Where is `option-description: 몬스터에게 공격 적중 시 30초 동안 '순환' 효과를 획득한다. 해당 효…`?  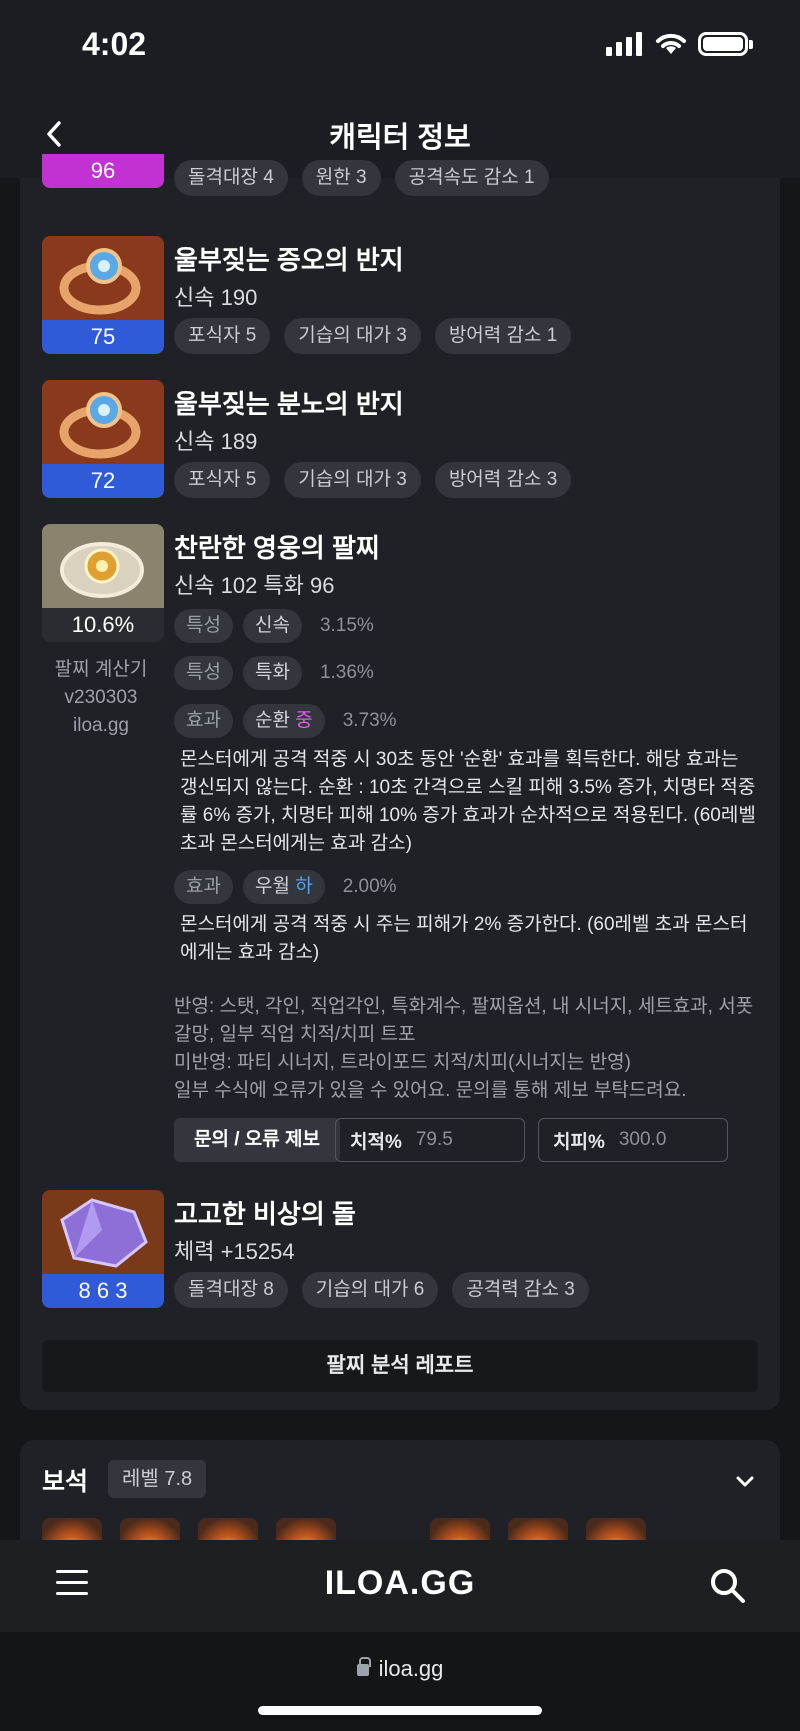
option-description: 몬스터에게 공격 적중 시 30초 동안 '순환' 효과를 획득한다. 해당 효… is located at coordinates (468, 801).